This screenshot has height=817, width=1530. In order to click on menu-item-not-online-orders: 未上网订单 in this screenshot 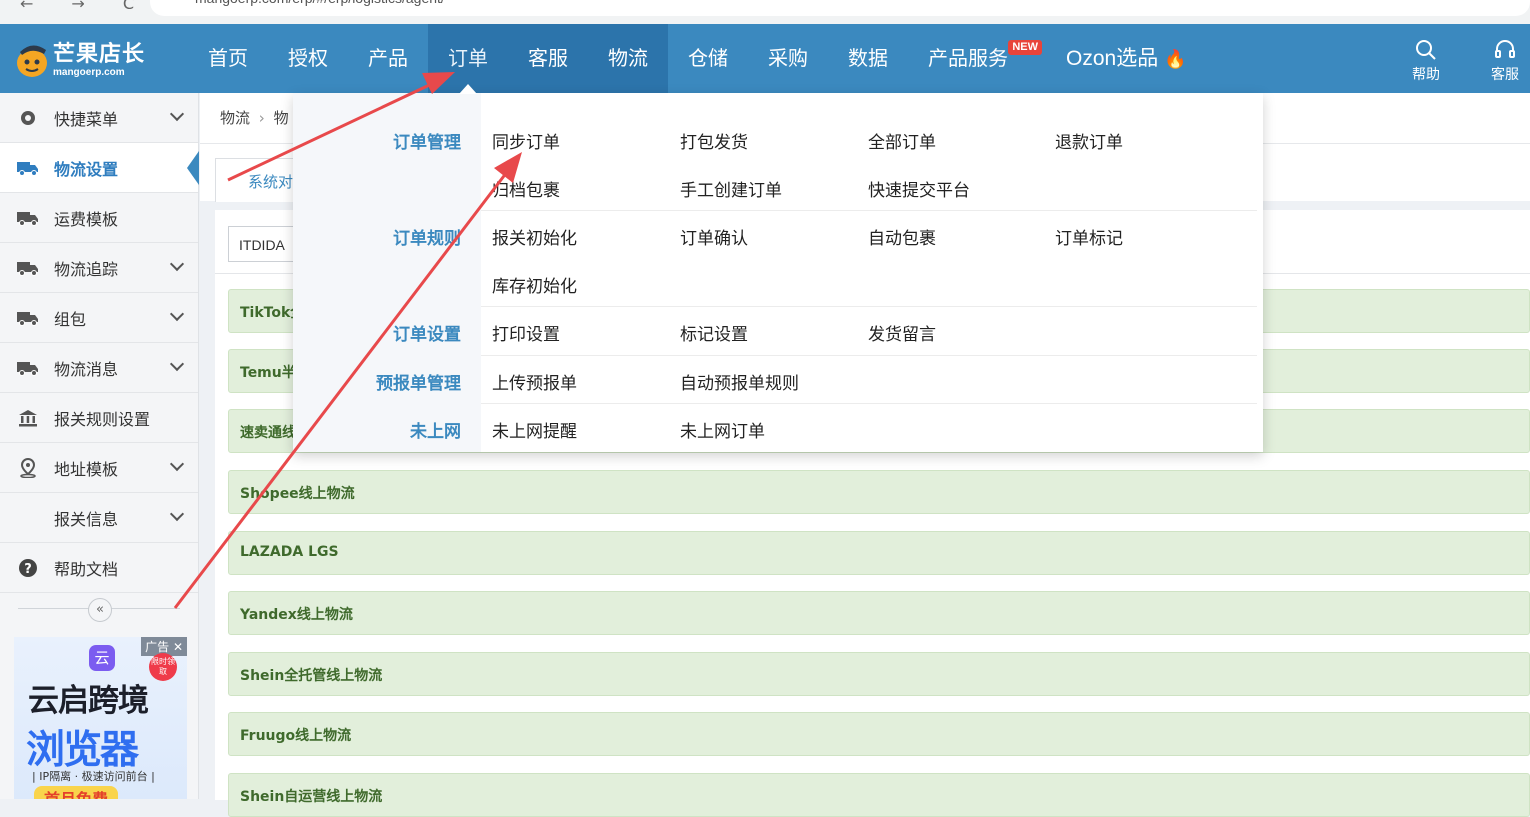, I will do `click(722, 429)`.